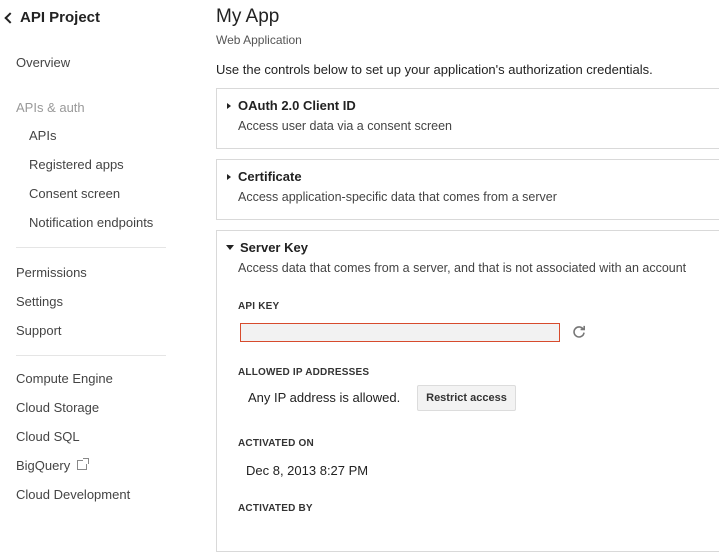  What do you see at coordinates (466, 398) in the screenshot?
I see `restrict-access-button: Restrict access` at bounding box center [466, 398].